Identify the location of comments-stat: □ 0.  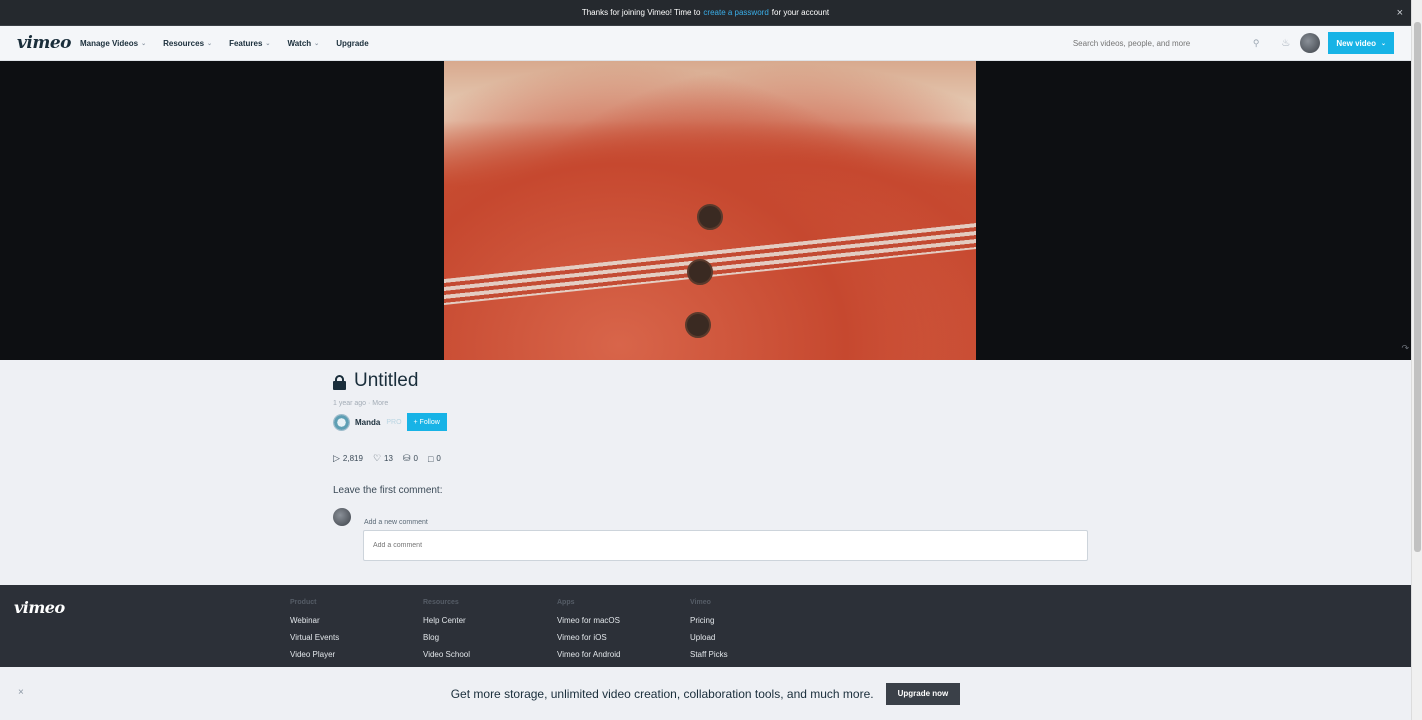
(434, 459).